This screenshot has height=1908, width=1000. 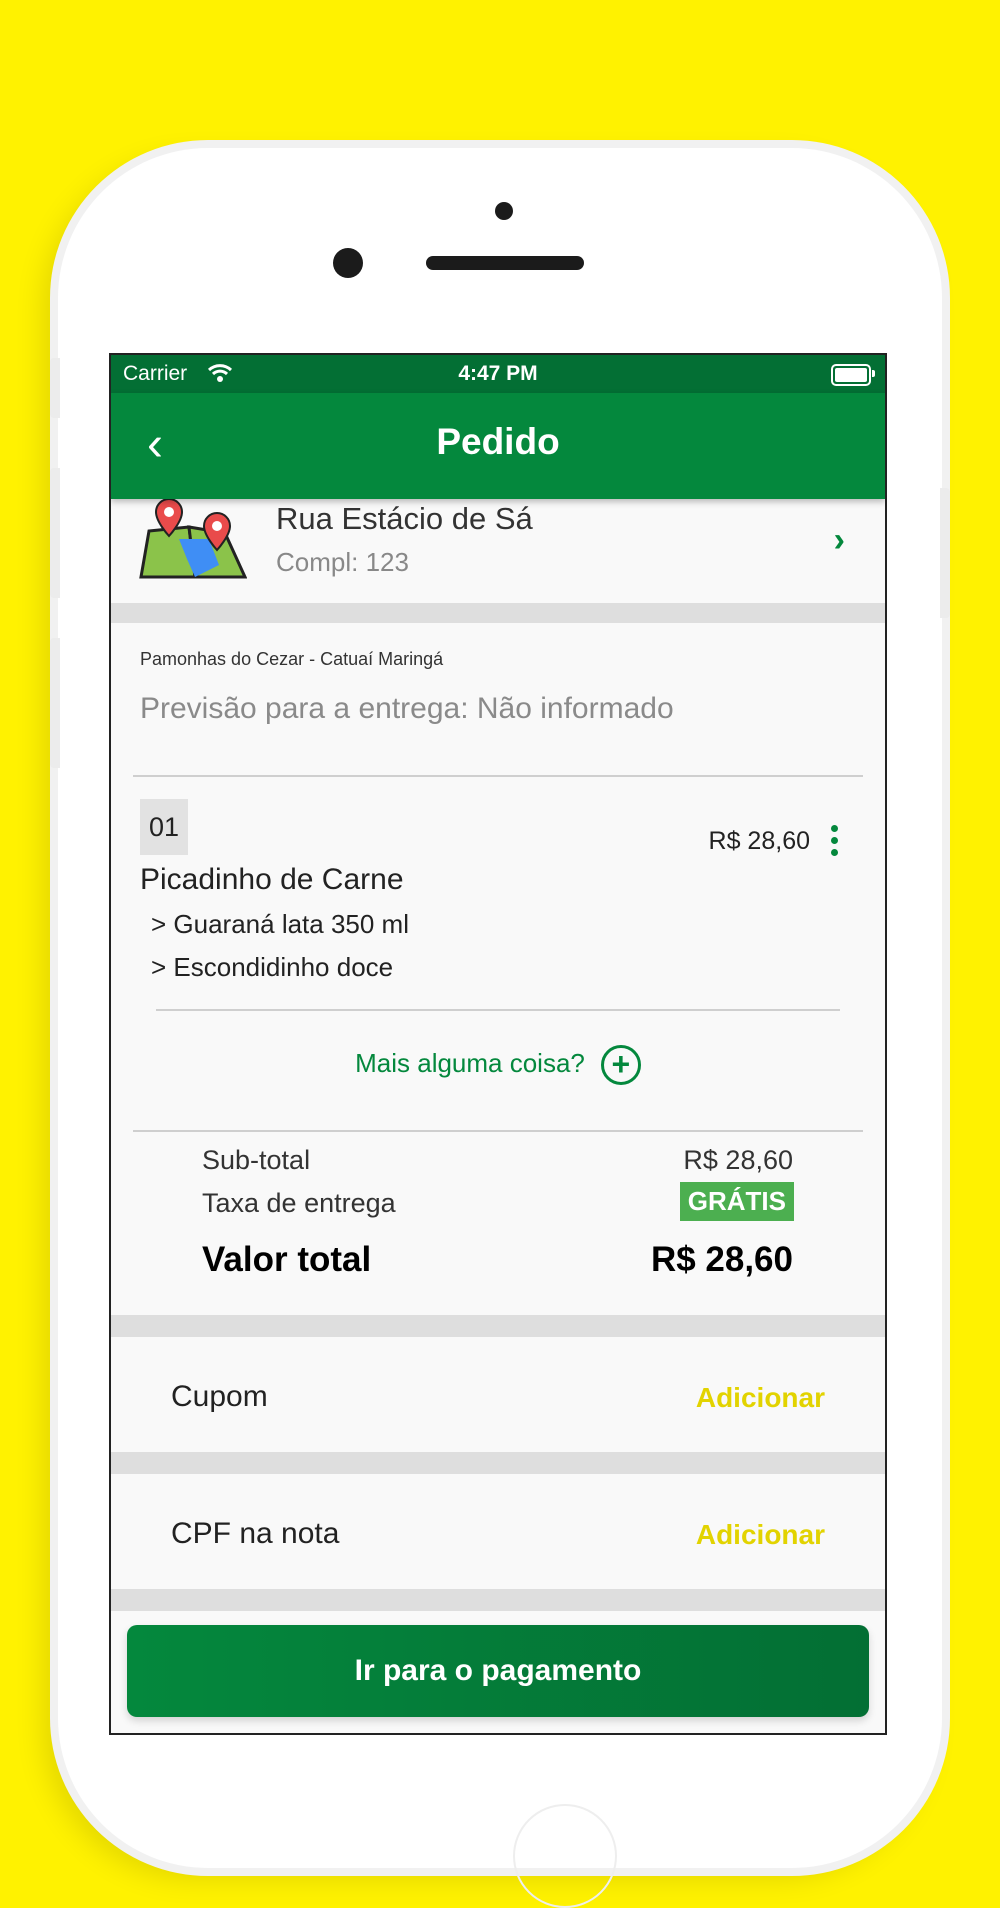 I want to click on navigation-bar: ‹ Pedido, so click(x=498, y=446).